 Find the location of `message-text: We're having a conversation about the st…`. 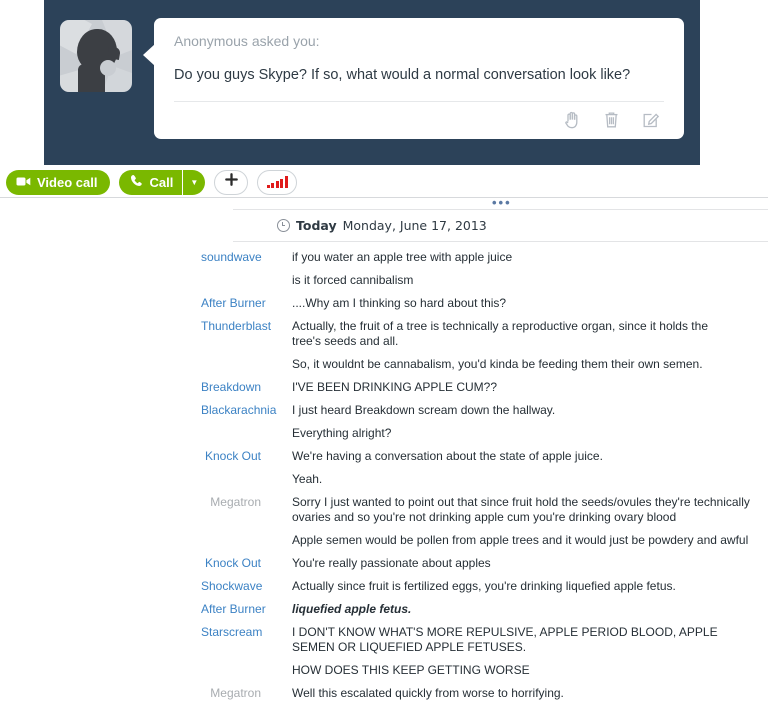

message-text: We're having a conversation about the st… is located at coordinates (447, 456).